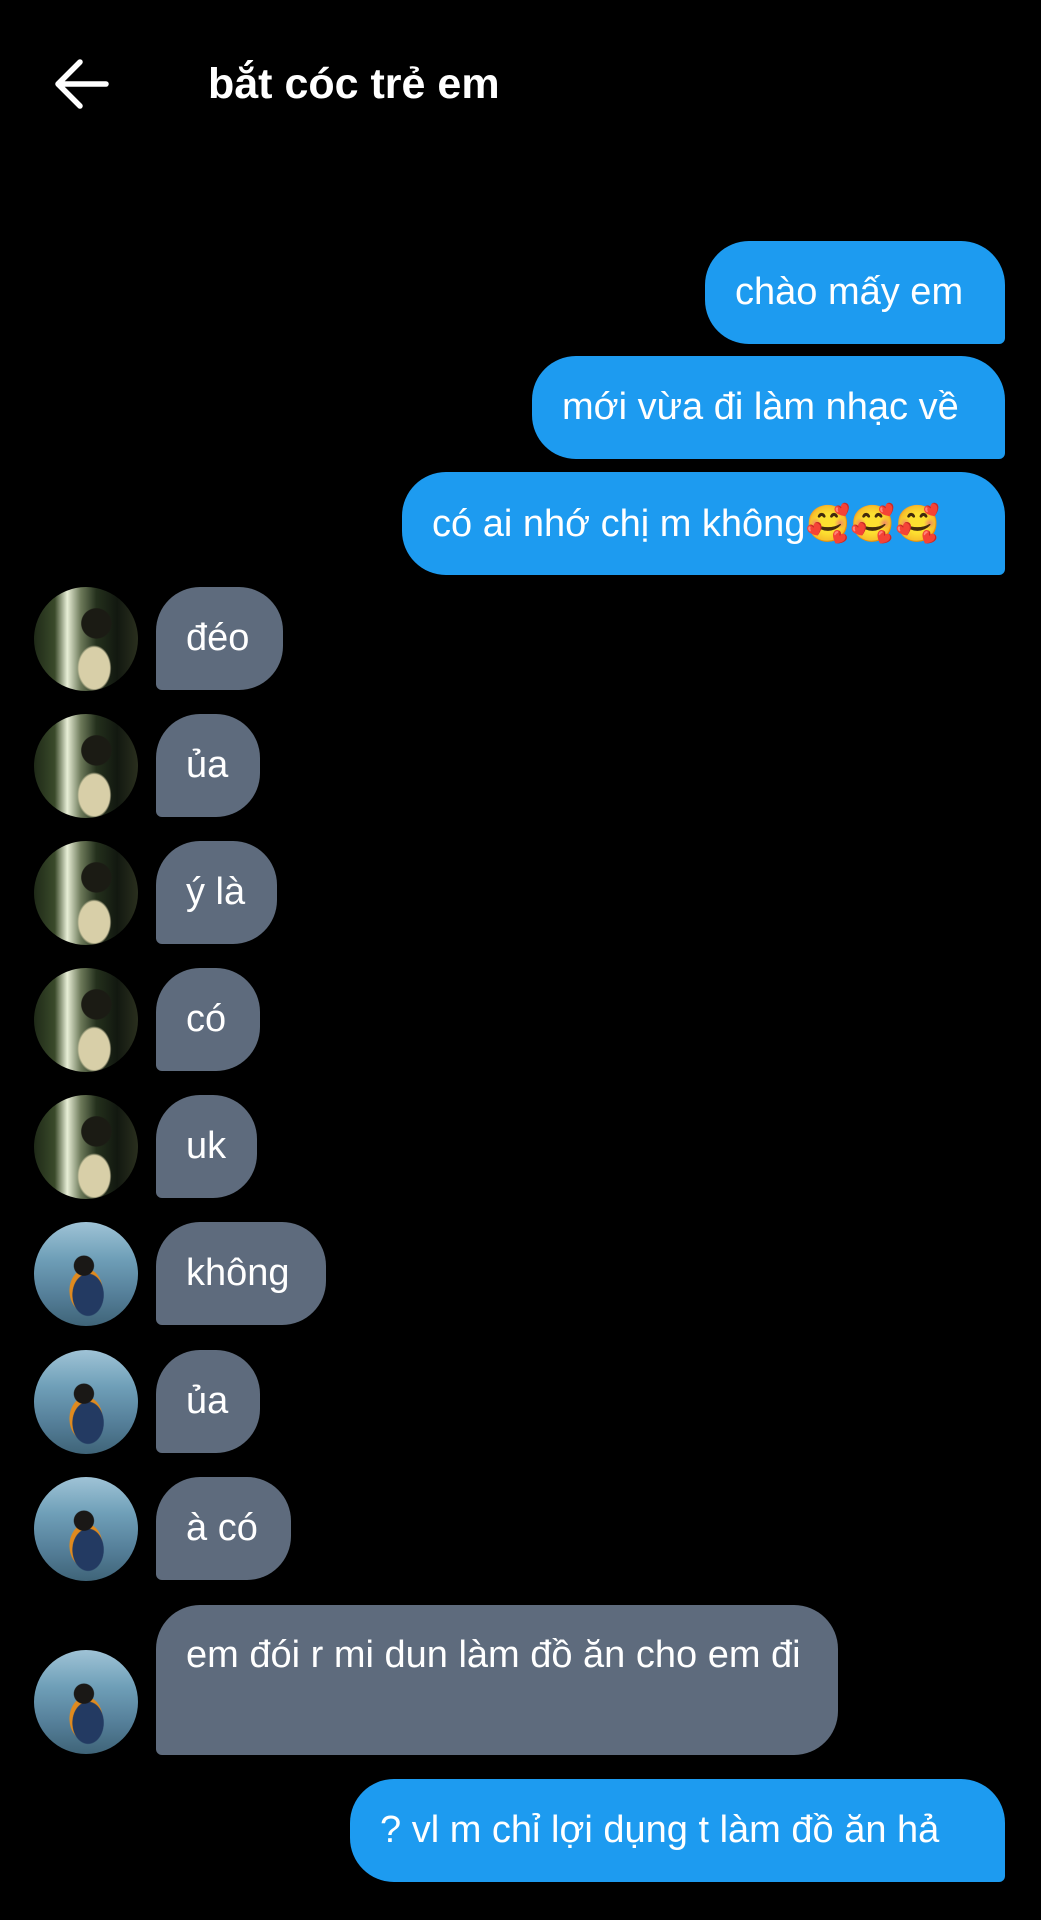 The height and width of the screenshot is (1920, 1041). Describe the element at coordinates (497, 1680) in the screenshot. I see `incoming-message: em đói r mi dun làm đồ ăn cho em đi` at that location.